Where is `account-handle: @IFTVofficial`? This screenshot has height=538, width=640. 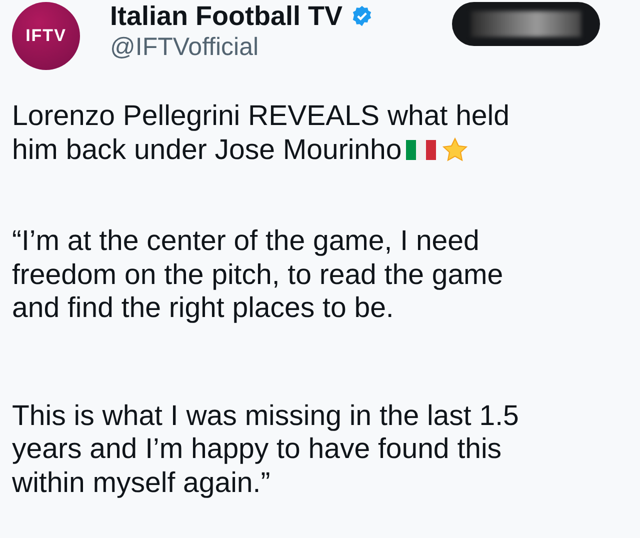 account-handle: @IFTVofficial is located at coordinates (241, 47).